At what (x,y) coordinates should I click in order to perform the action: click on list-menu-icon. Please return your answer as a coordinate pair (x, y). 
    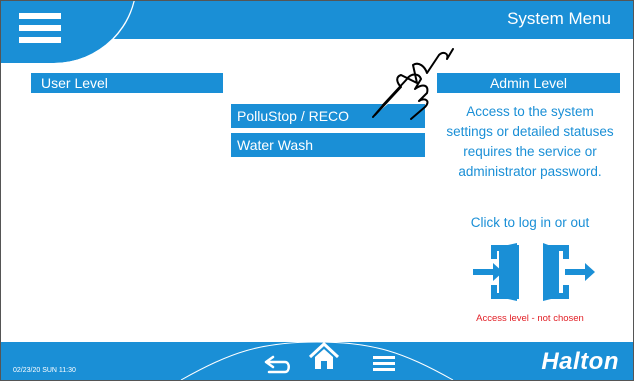
    Looking at the image, I should click on (384, 363).